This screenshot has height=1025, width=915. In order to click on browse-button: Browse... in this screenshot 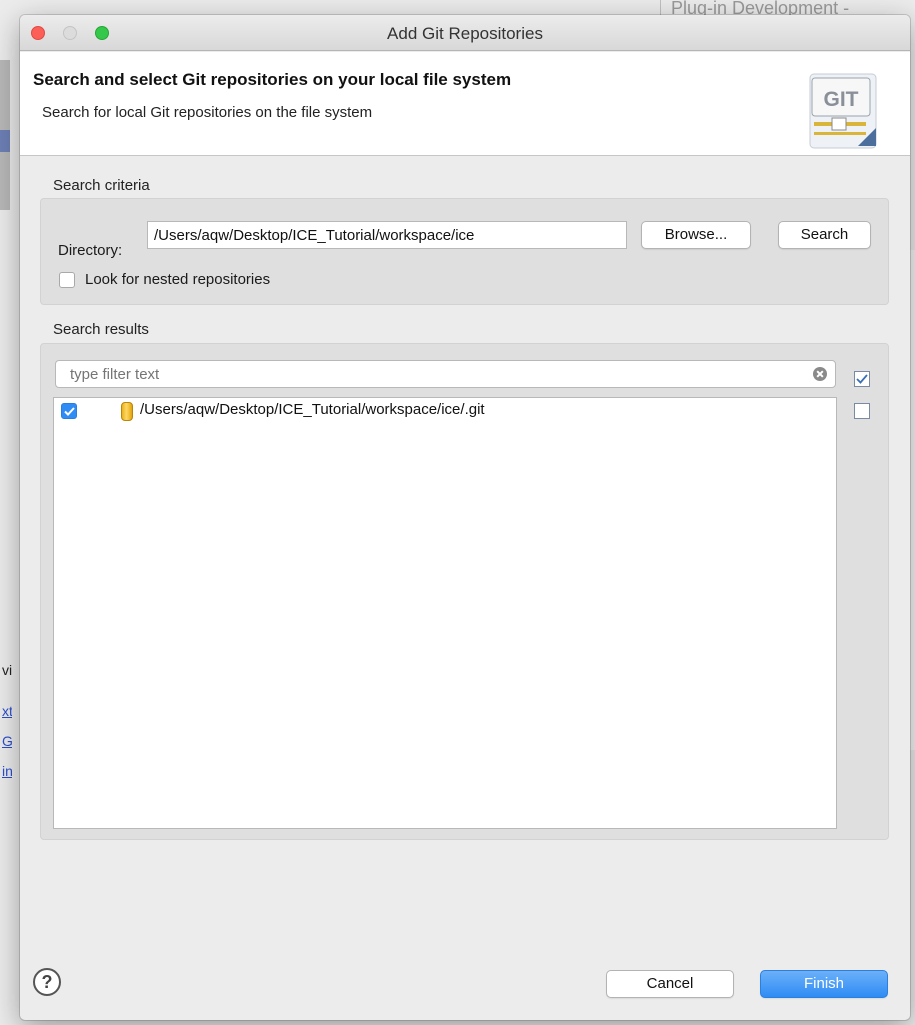, I will do `click(696, 235)`.